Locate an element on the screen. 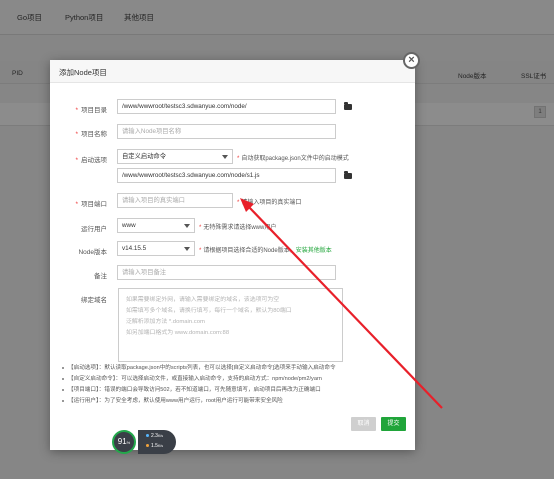  cpu-gauge: 91% is located at coordinates (124, 442).